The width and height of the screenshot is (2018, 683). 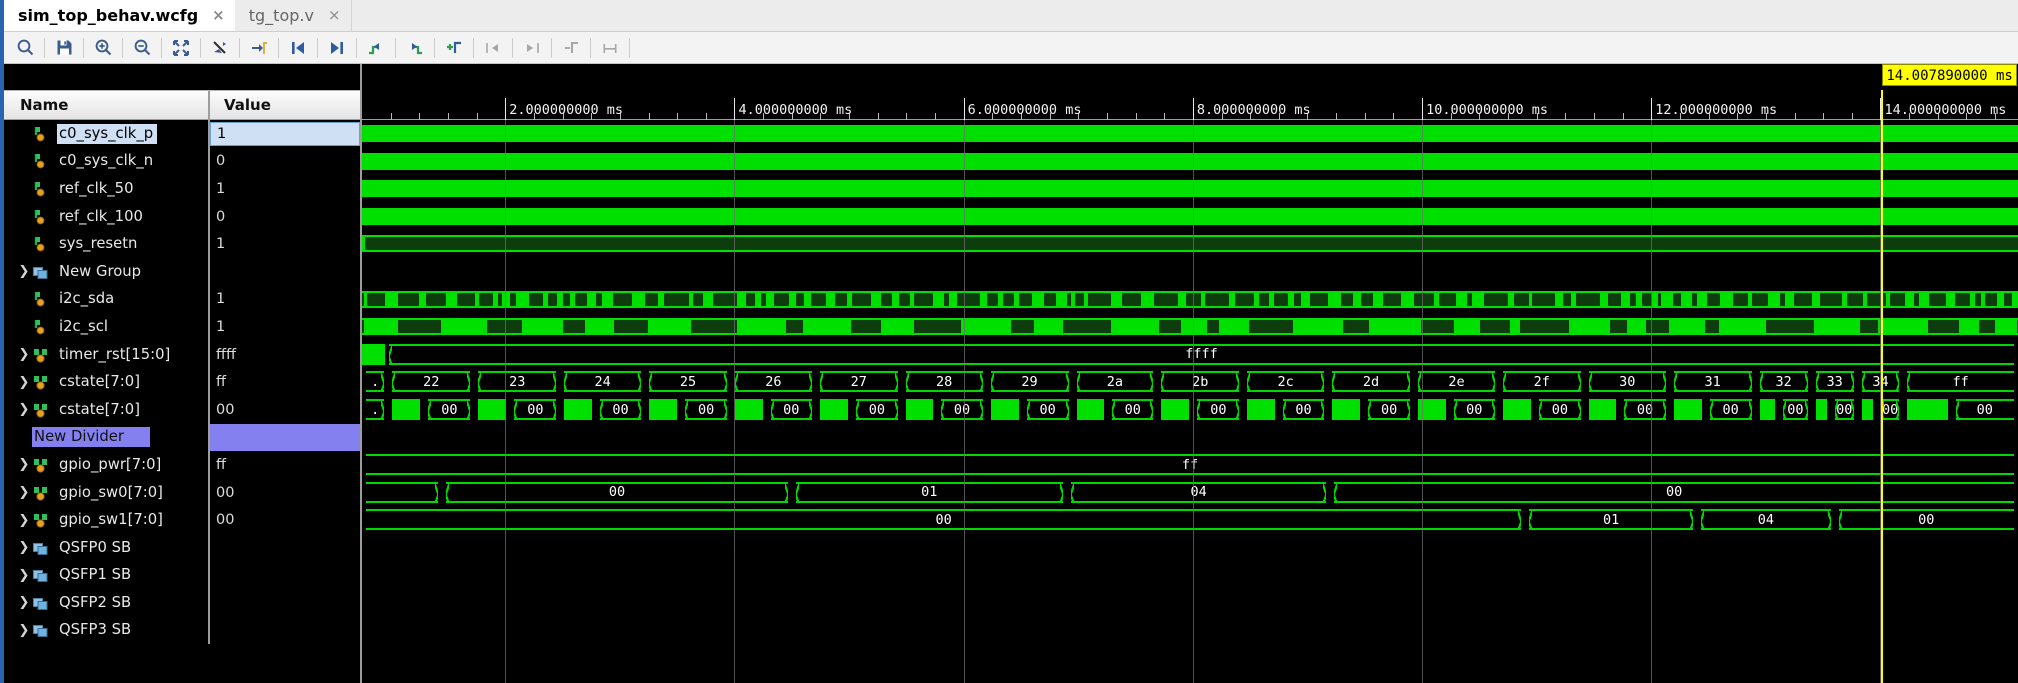 I want to click on waveform-track-i2c-scl, so click(x=1190, y=327).